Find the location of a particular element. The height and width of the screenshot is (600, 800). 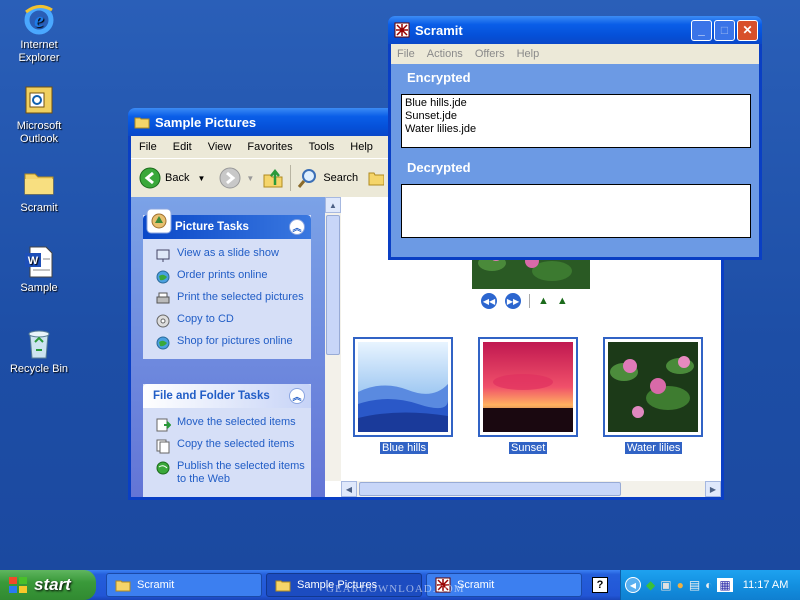

scroll-right-arrow-icon: ▶ is located at coordinates (713, 489).